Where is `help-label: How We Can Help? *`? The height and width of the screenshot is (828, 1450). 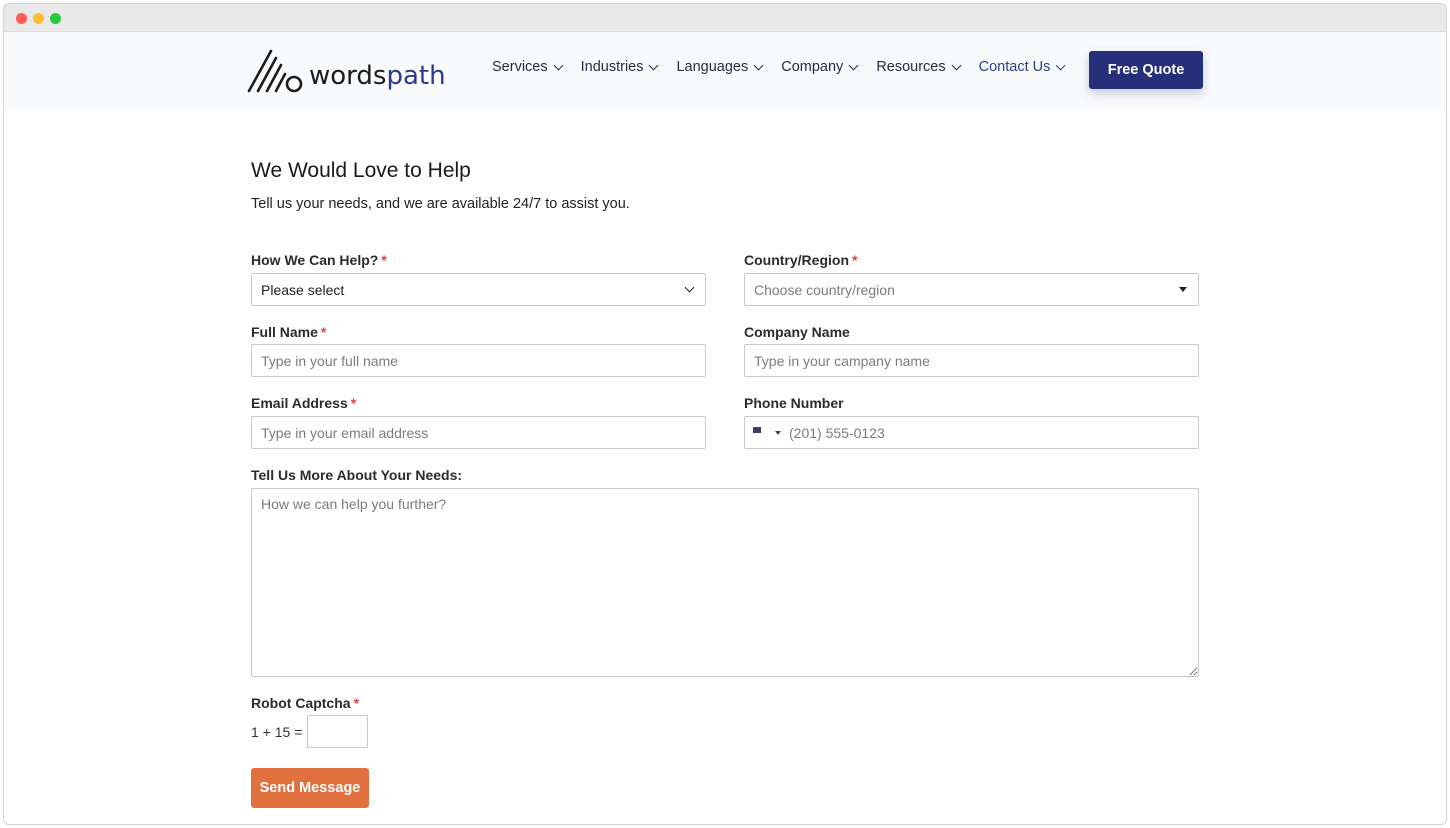 help-label: How We Can Help? * is located at coordinates (319, 260).